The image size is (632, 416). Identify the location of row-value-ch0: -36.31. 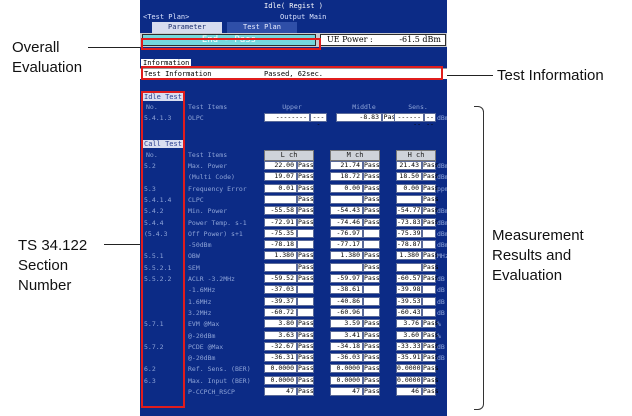
(280, 357).